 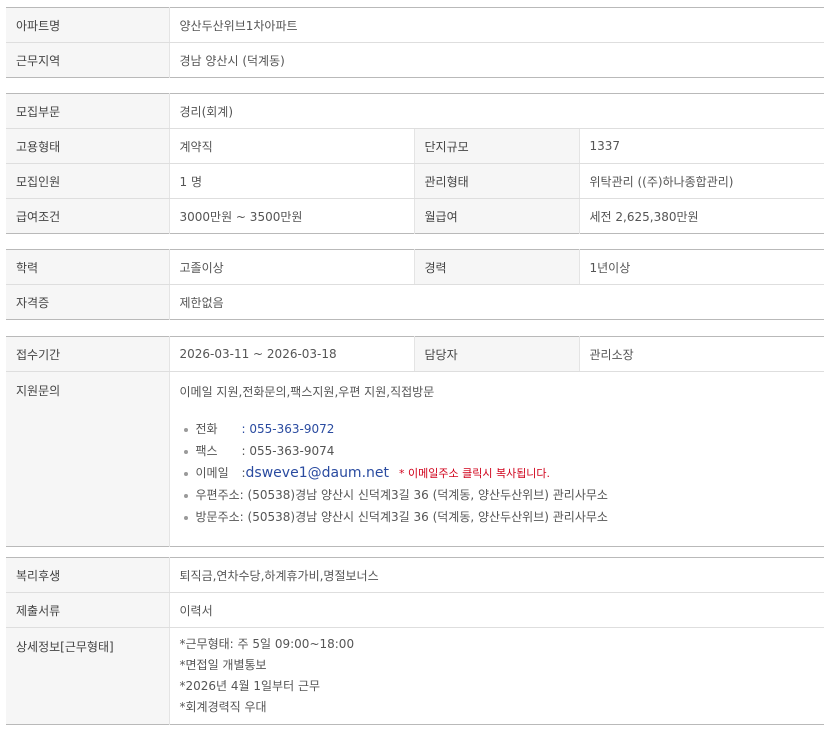 I want to click on education-value: 고졸이상, so click(x=292, y=267).